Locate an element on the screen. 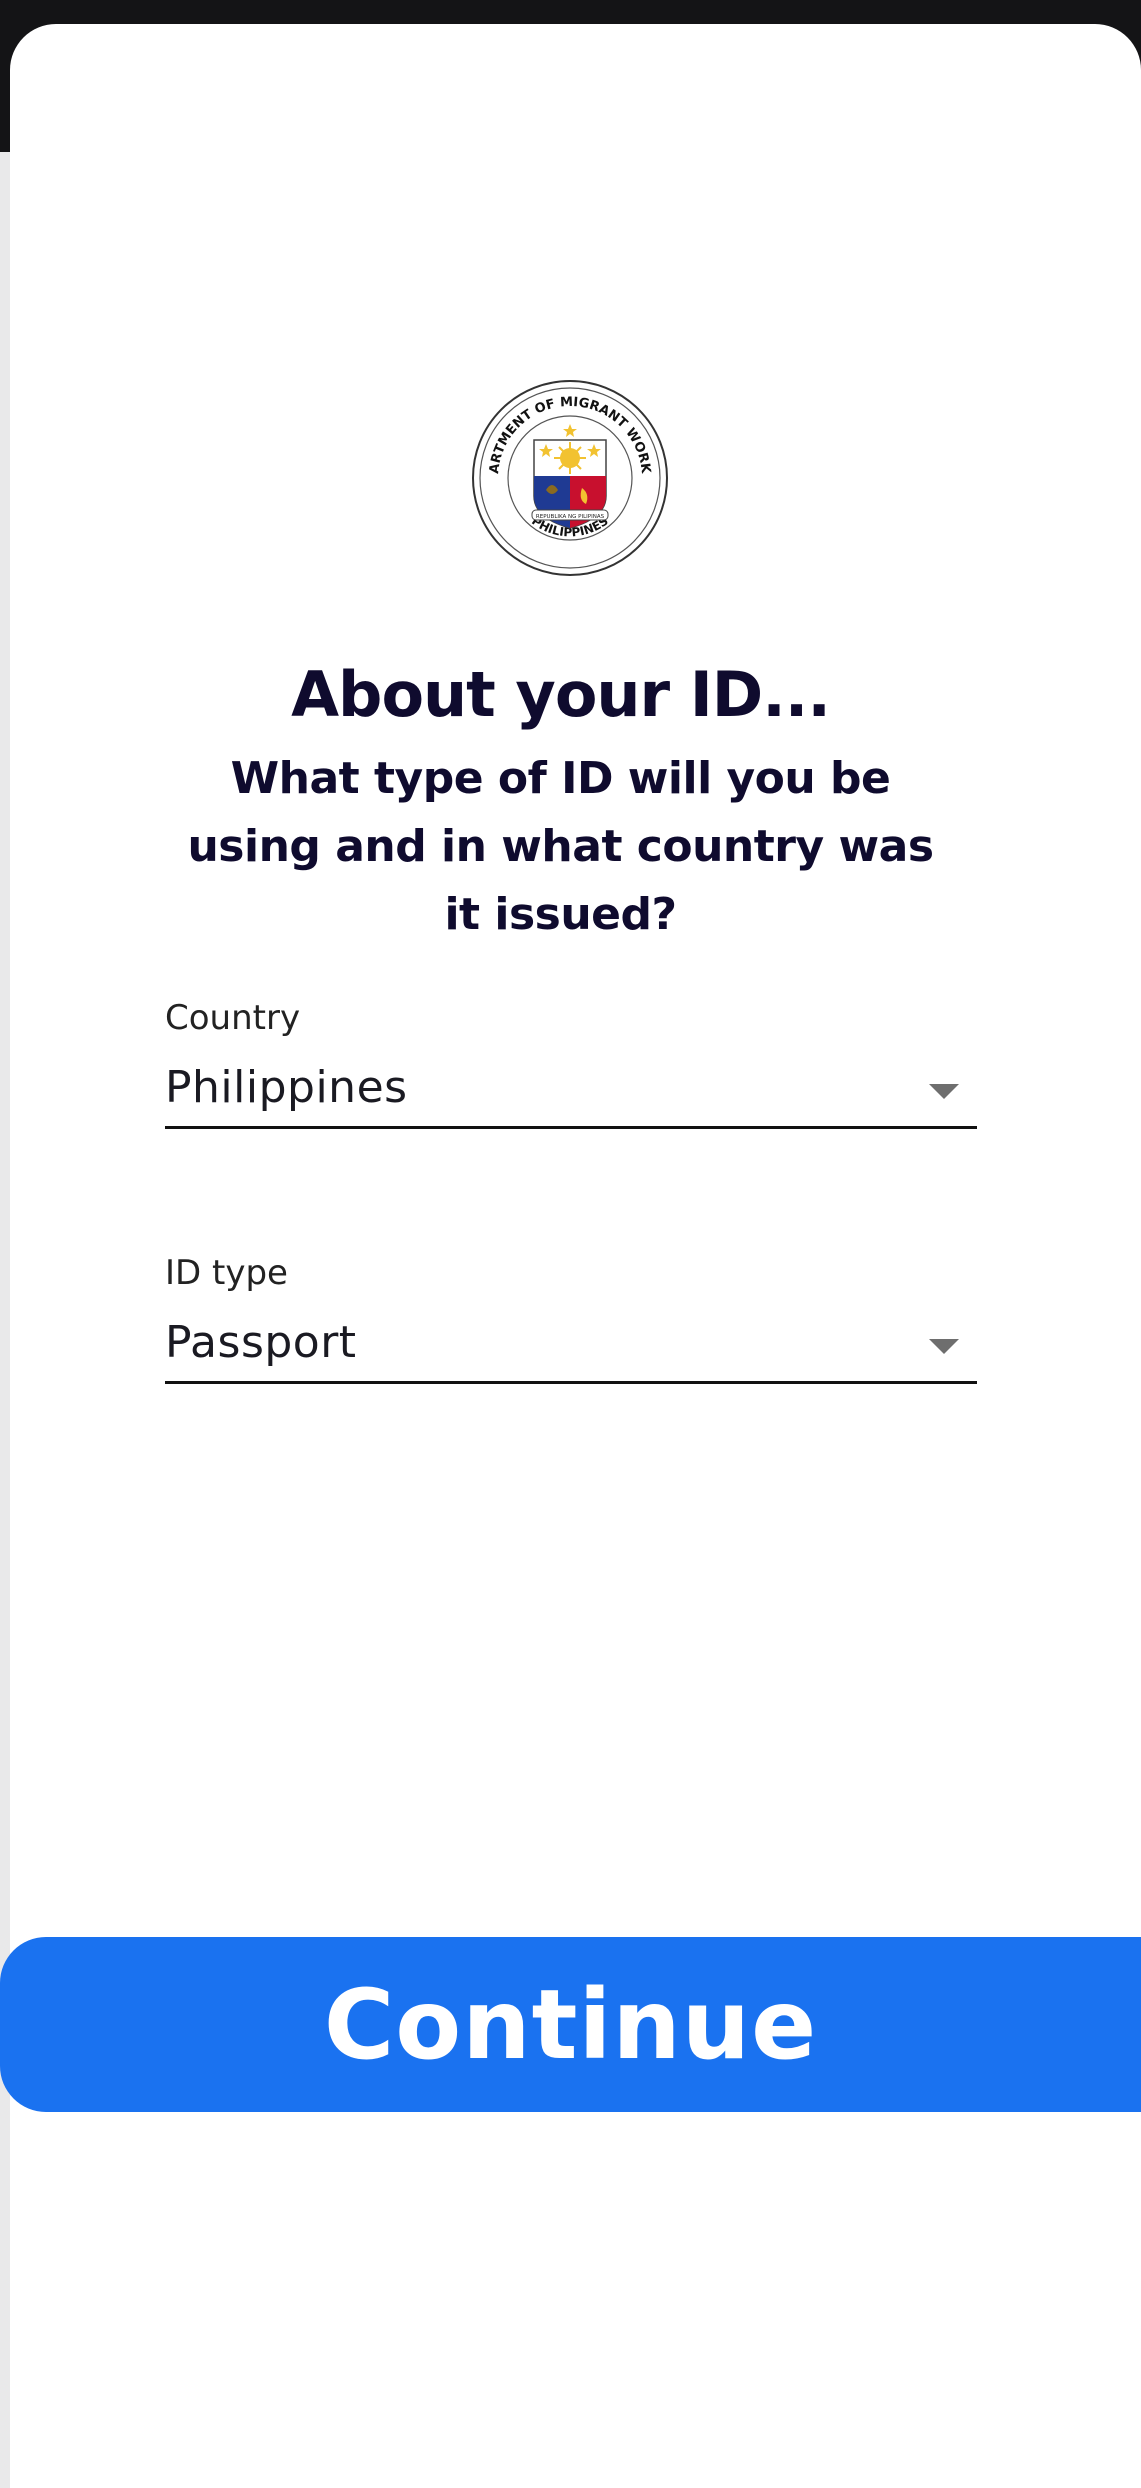  country-value: Philippines is located at coordinates (286, 1087).